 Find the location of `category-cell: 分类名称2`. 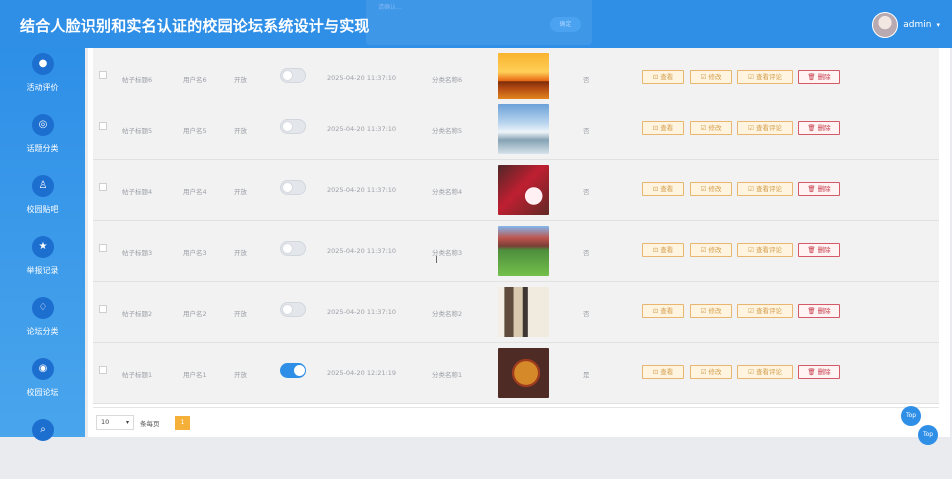

category-cell: 分类名称2 is located at coordinates (447, 314).